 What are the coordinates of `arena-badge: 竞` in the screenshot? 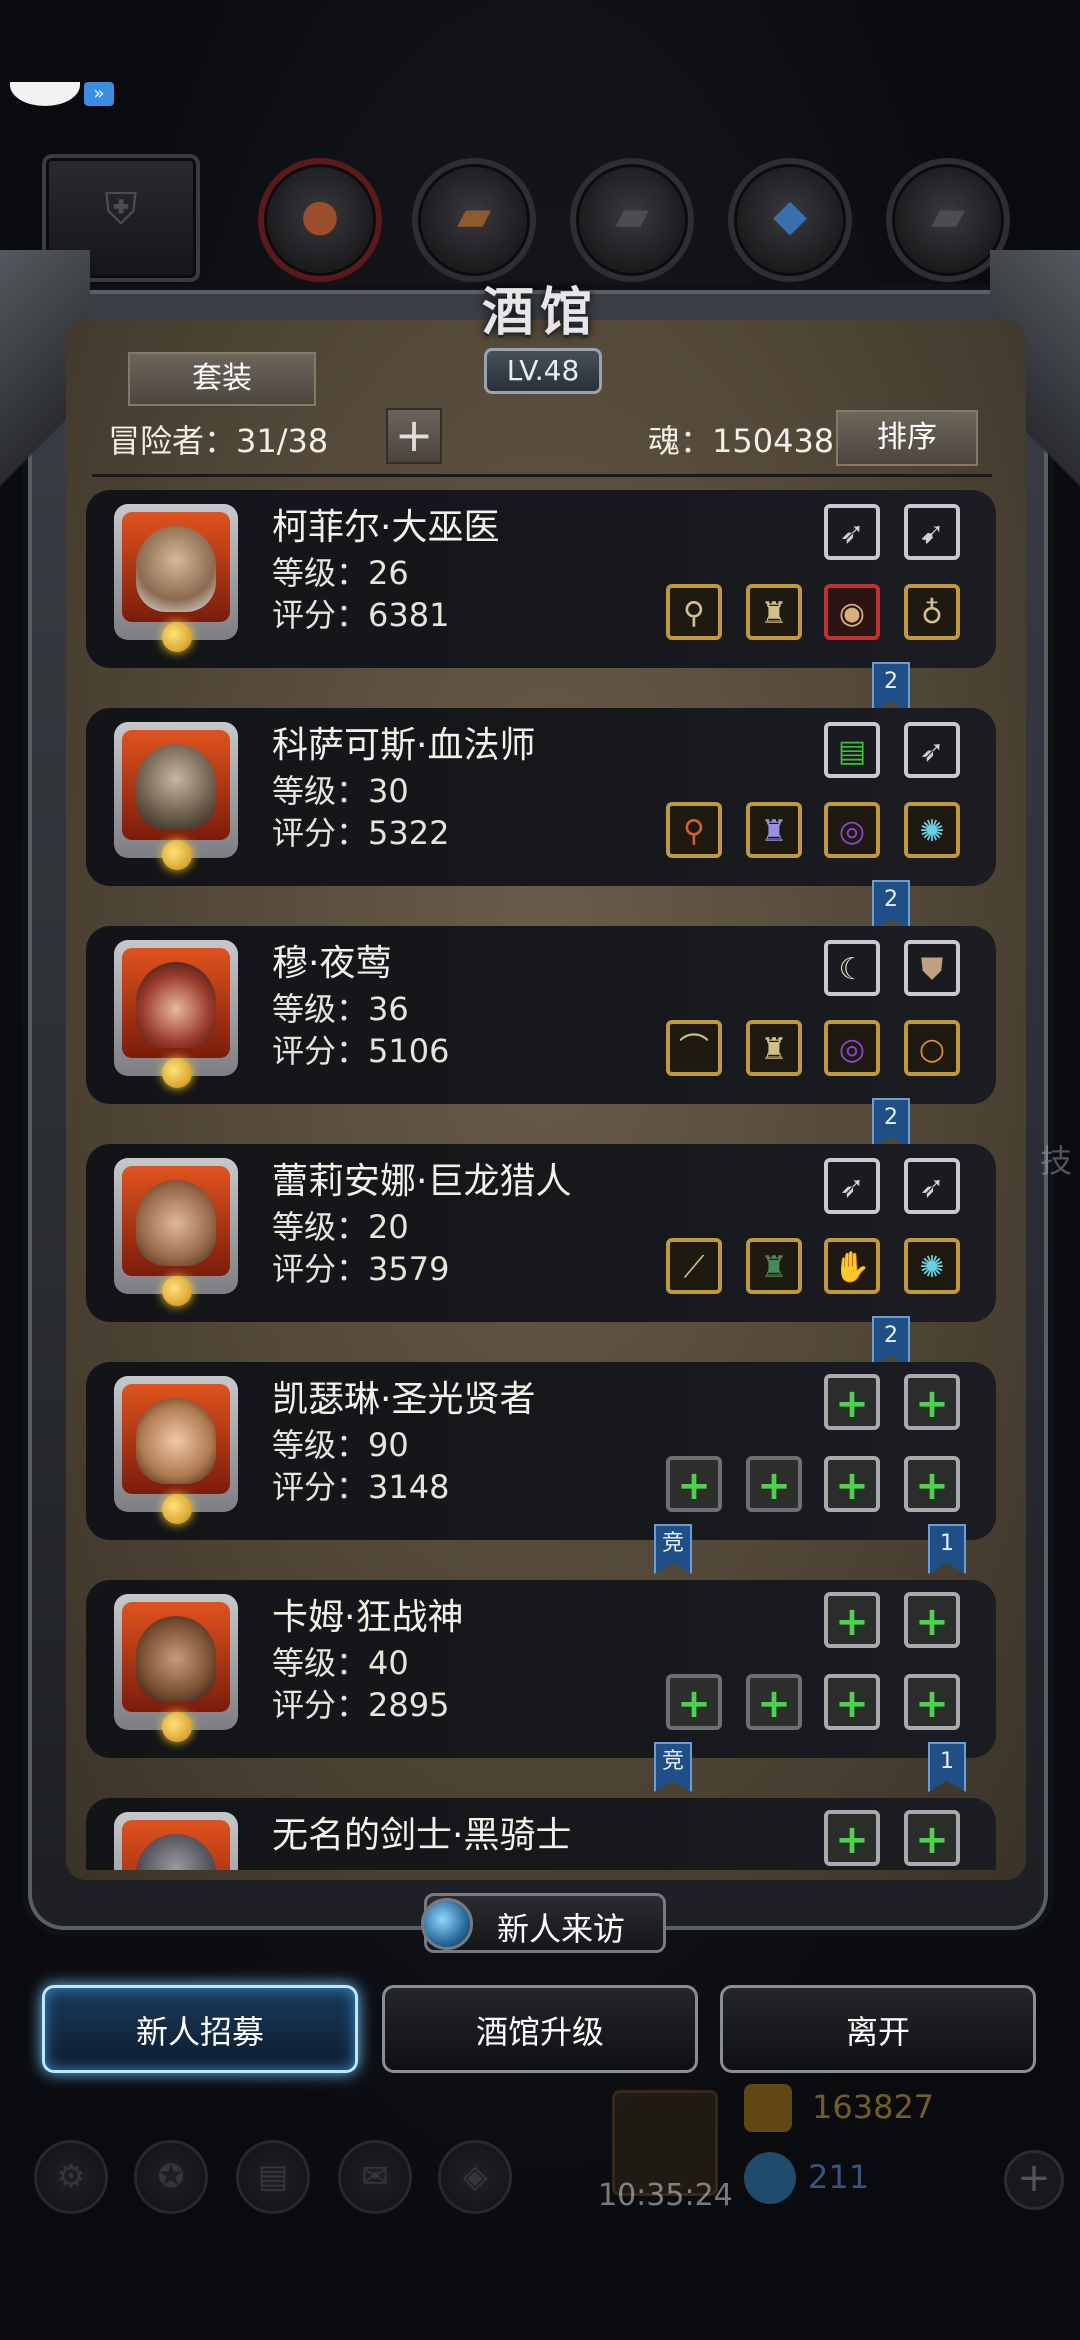 It's located at (673, 1767).